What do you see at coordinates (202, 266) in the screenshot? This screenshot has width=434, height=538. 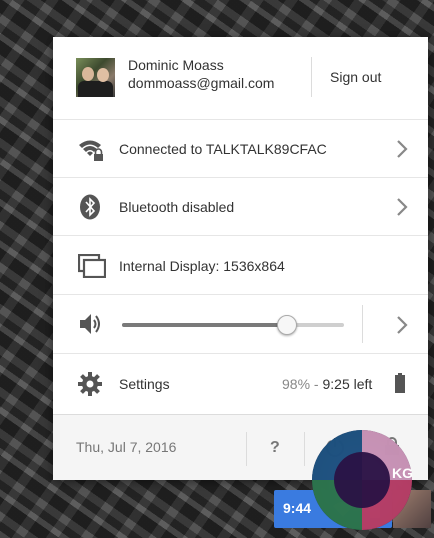 I see `display-label: Internal Display: 1536x864` at bounding box center [202, 266].